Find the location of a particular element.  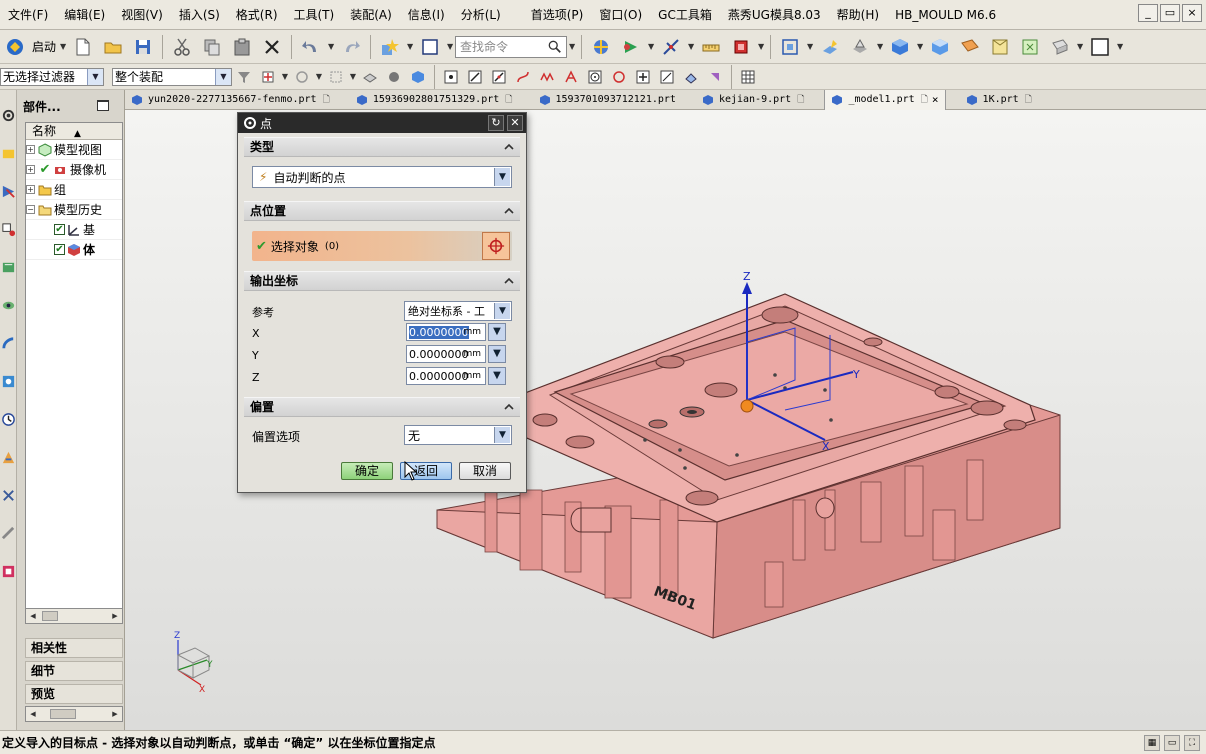

save-icon is located at coordinates (143, 47).